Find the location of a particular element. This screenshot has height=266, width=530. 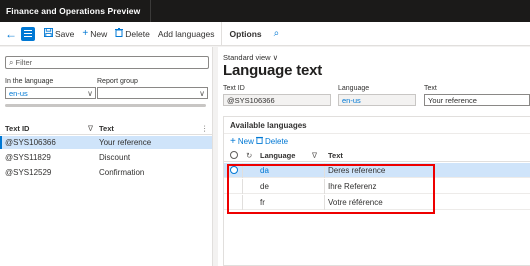

grid-new-label: New is located at coordinates (245, 141).